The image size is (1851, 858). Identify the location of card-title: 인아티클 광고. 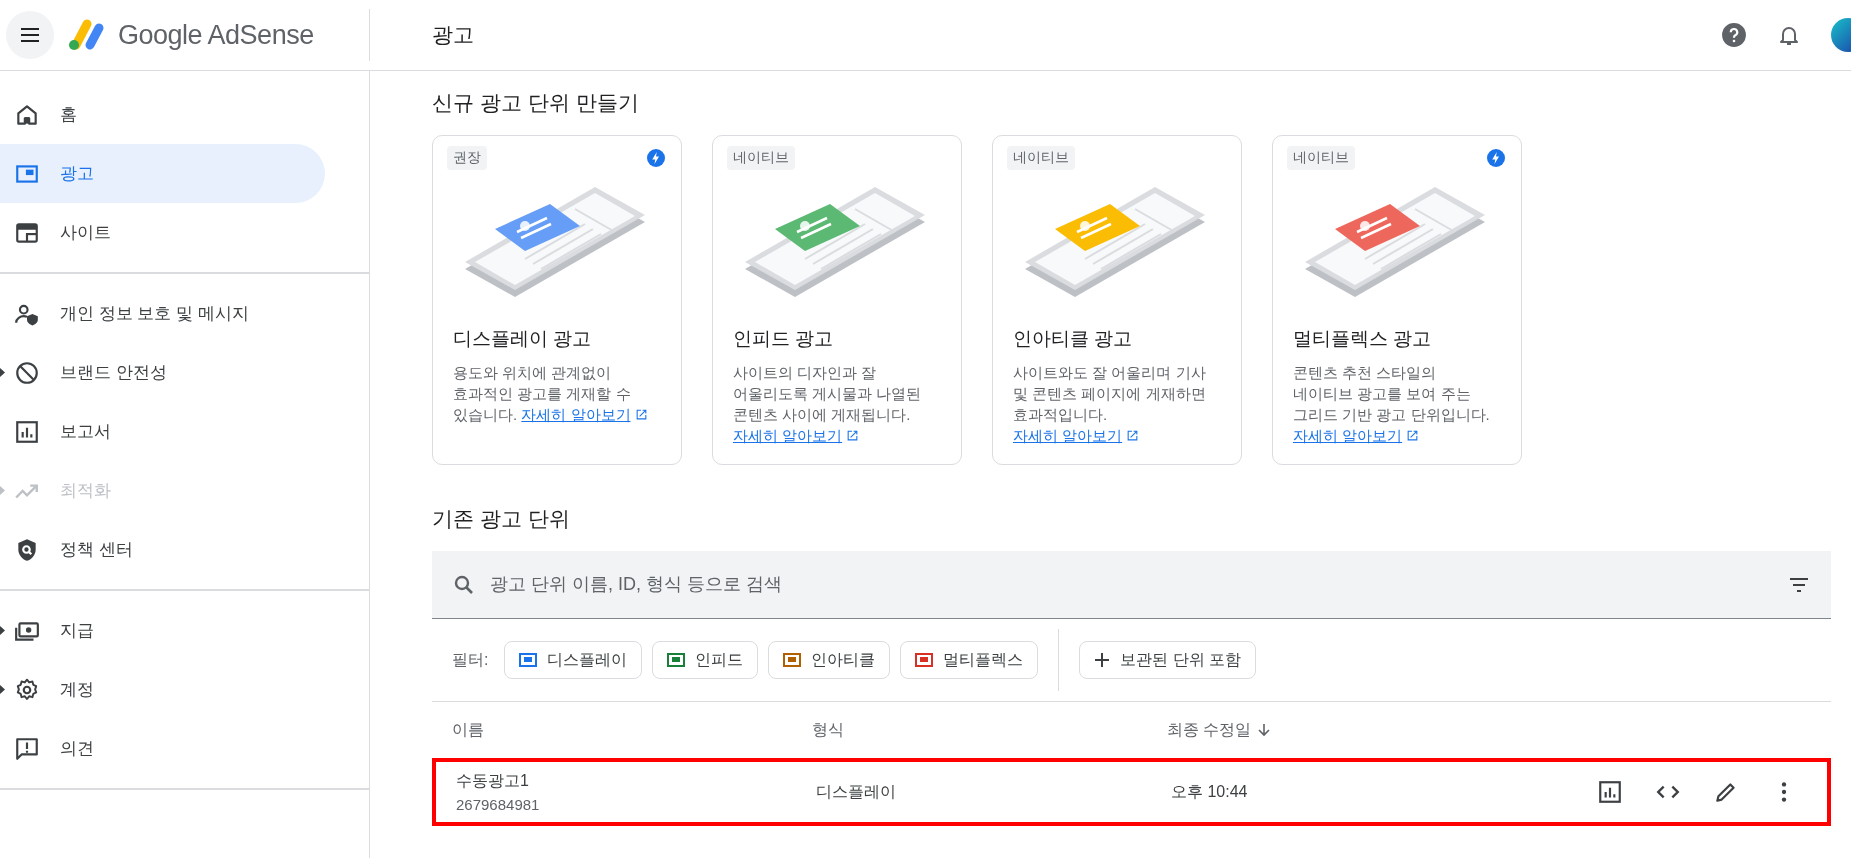
(1073, 339).